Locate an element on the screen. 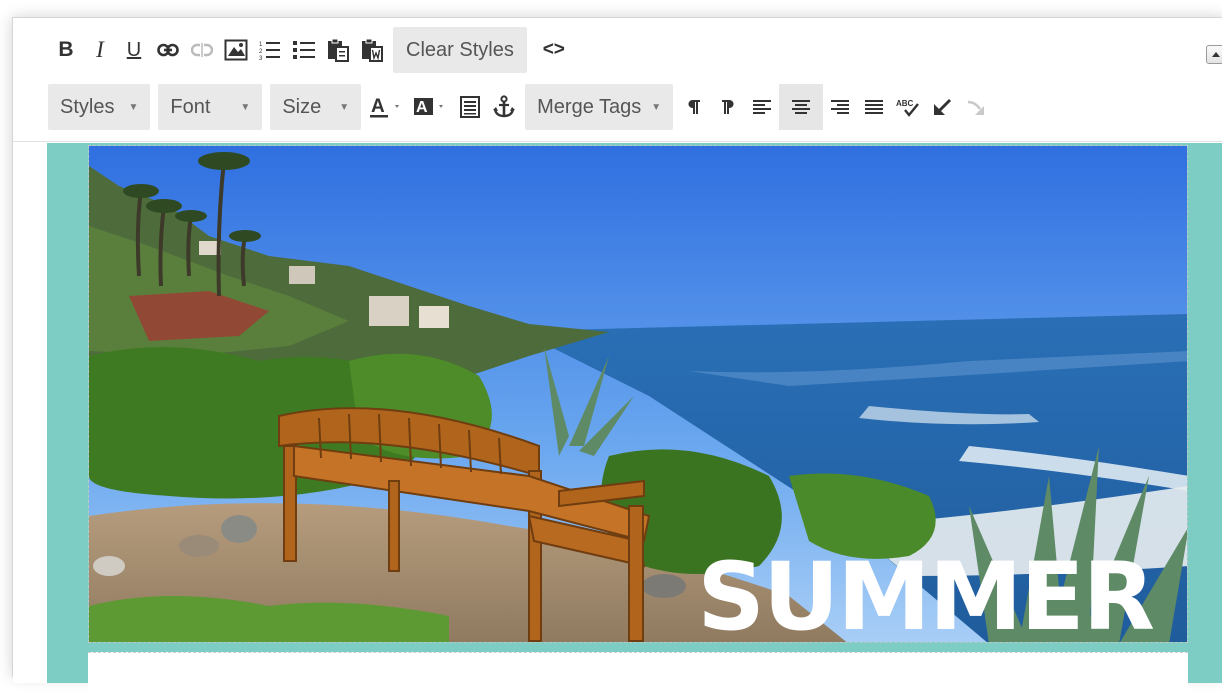 The image size is (1222, 692). anchor-button is located at coordinates (504, 107).